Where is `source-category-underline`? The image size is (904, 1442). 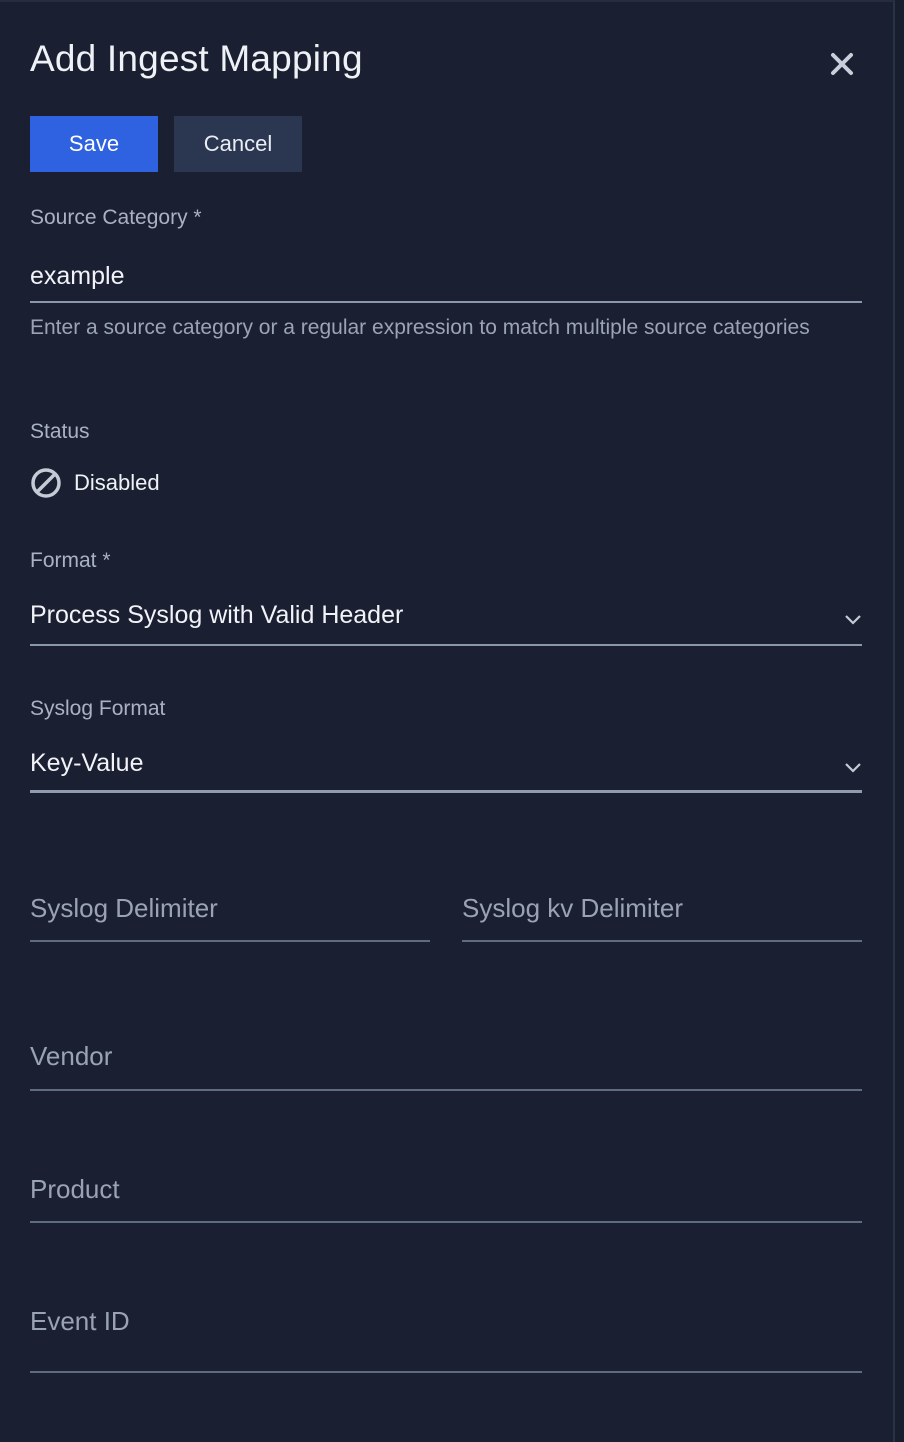 source-category-underline is located at coordinates (446, 302).